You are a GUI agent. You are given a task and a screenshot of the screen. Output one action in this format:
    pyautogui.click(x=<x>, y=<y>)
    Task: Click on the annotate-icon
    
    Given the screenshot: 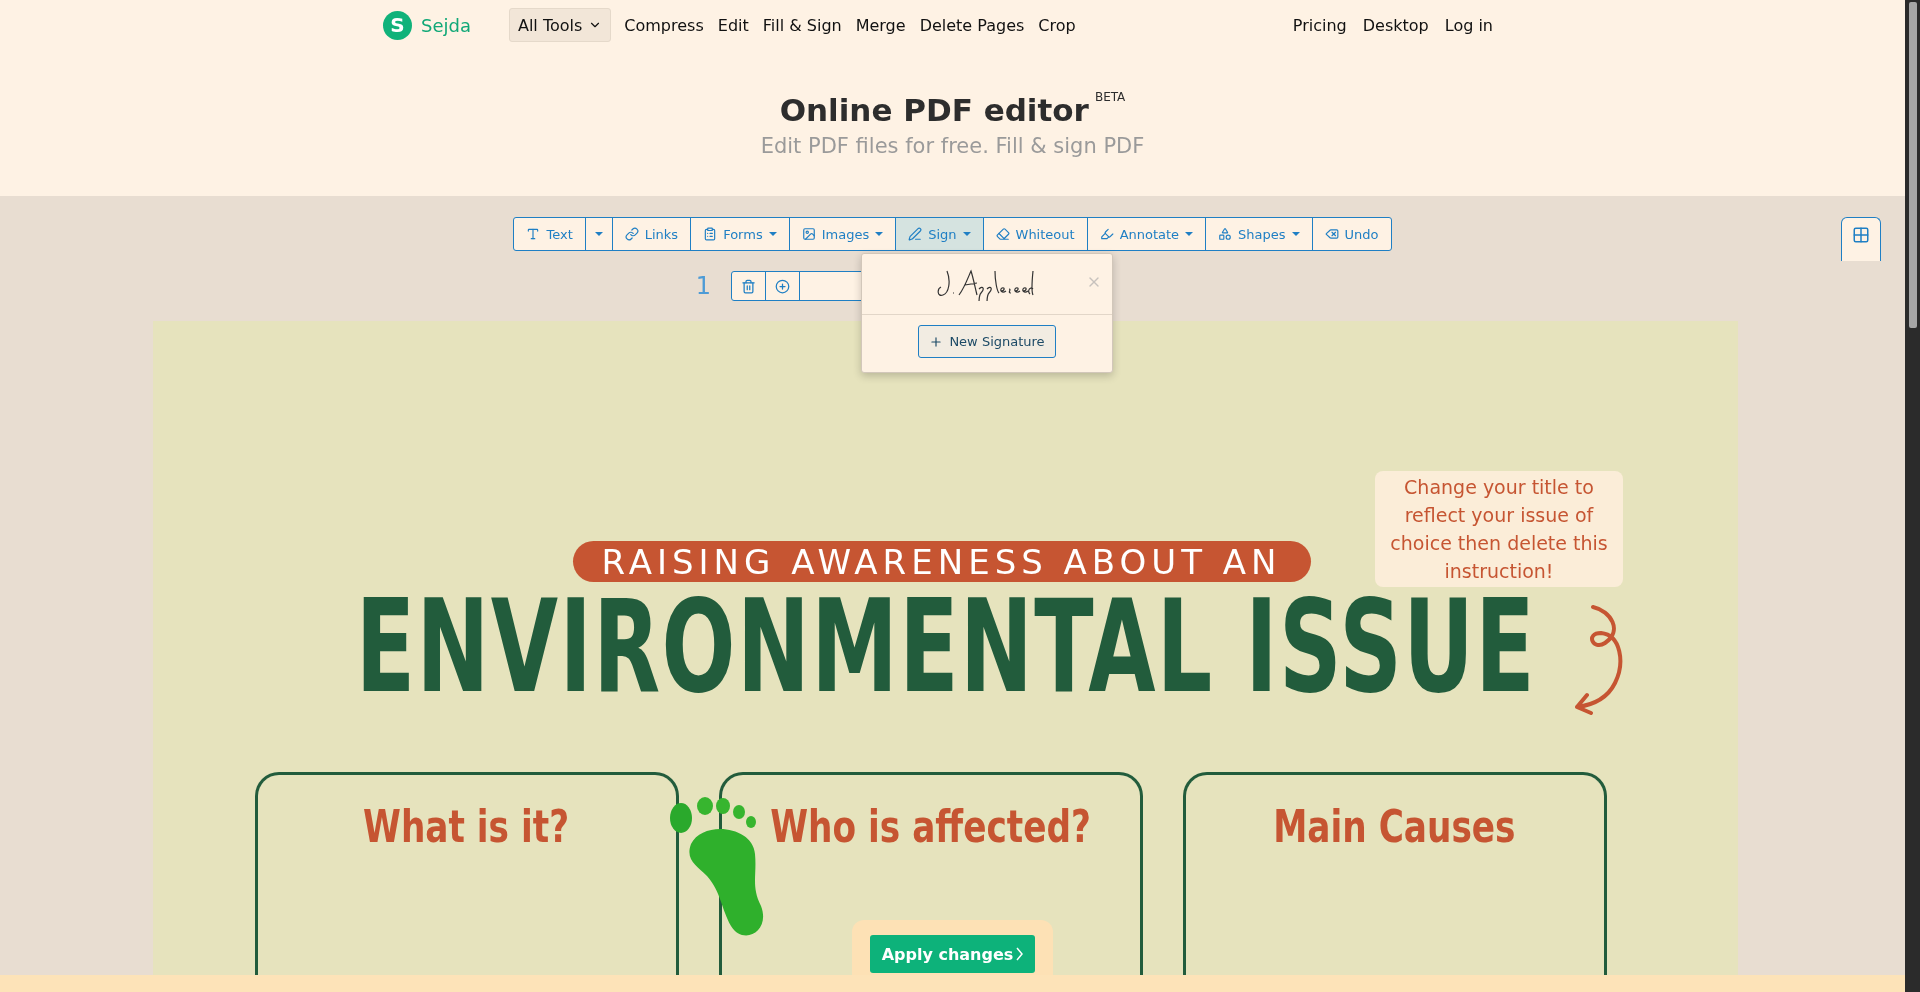 What is the action you would take?
    pyautogui.click(x=1106, y=234)
    